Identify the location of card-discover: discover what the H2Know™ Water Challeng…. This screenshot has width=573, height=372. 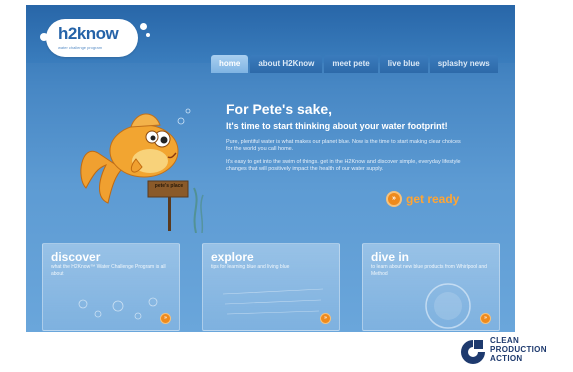
(111, 287).